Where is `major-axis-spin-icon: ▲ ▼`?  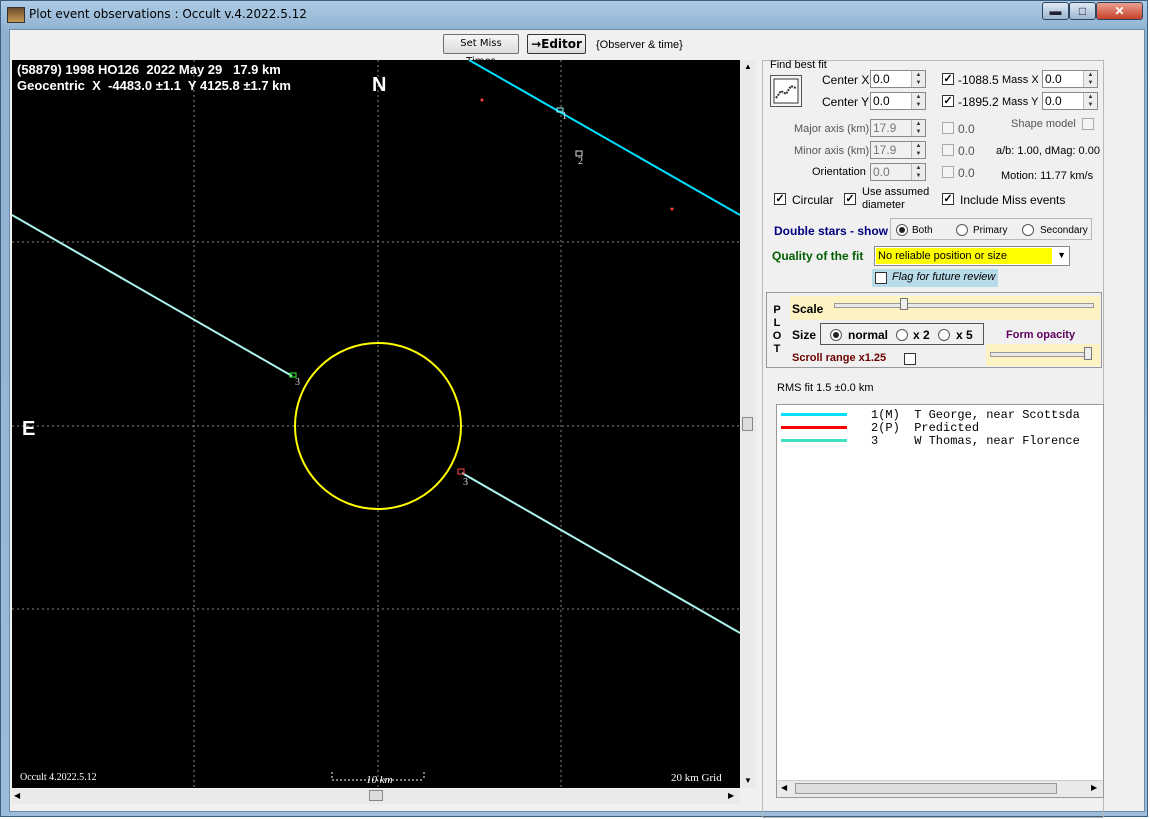 major-axis-spin-icon: ▲ ▼ is located at coordinates (918, 128).